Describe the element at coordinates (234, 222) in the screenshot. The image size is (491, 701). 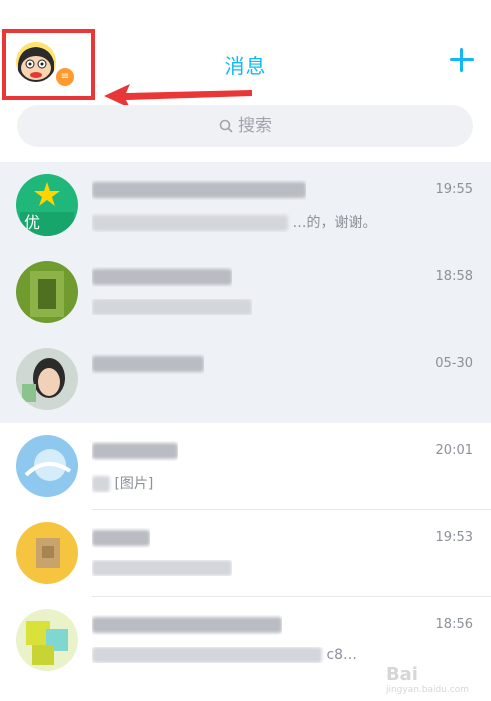
I see `conversation-preview: …的，谢谢。` at that location.